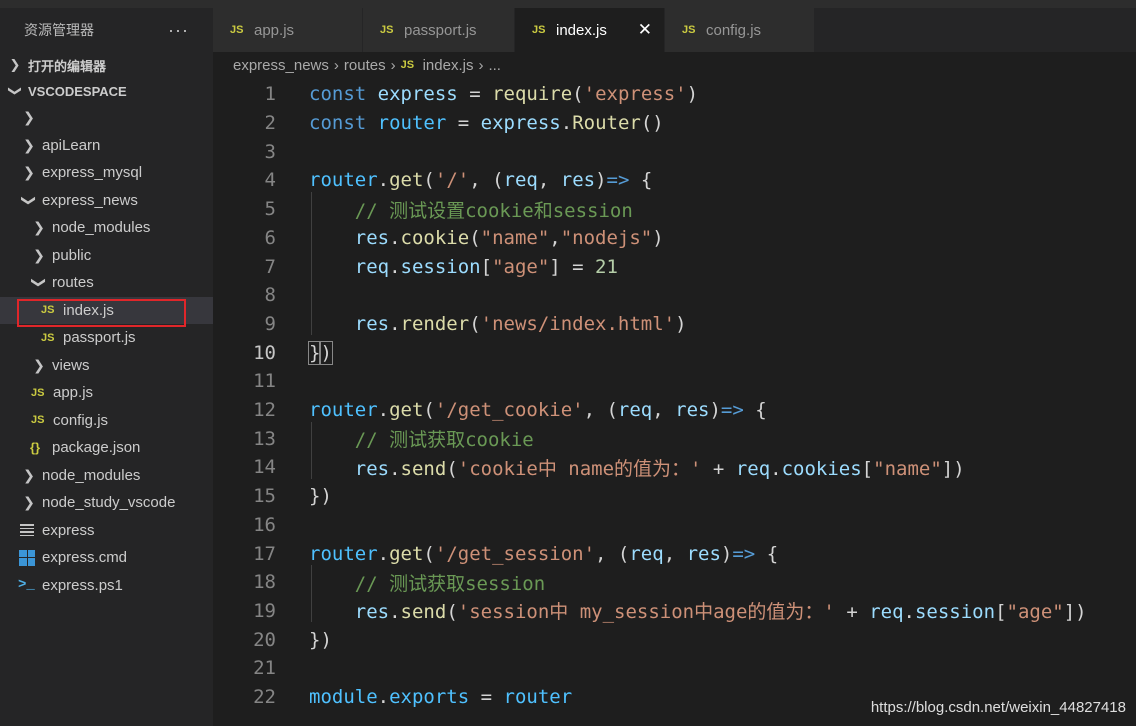 The height and width of the screenshot is (726, 1136). What do you see at coordinates (674, 639) in the screenshot?
I see `code-line: 20})` at bounding box center [674, 639].